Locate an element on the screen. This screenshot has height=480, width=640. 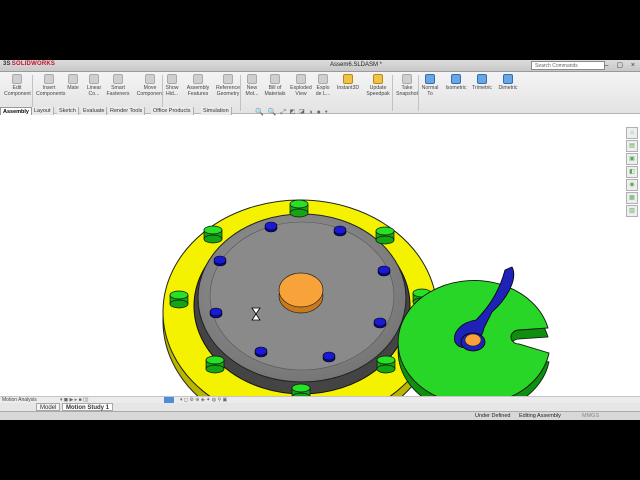
file-explorer-icon: ▣ is located at coordinates (632, 159).